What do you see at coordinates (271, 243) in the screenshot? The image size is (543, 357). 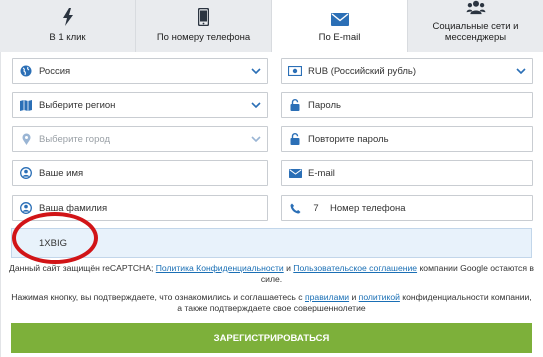 I see `promo-code-field: 1XBIG` at bounding box center [271, 243].